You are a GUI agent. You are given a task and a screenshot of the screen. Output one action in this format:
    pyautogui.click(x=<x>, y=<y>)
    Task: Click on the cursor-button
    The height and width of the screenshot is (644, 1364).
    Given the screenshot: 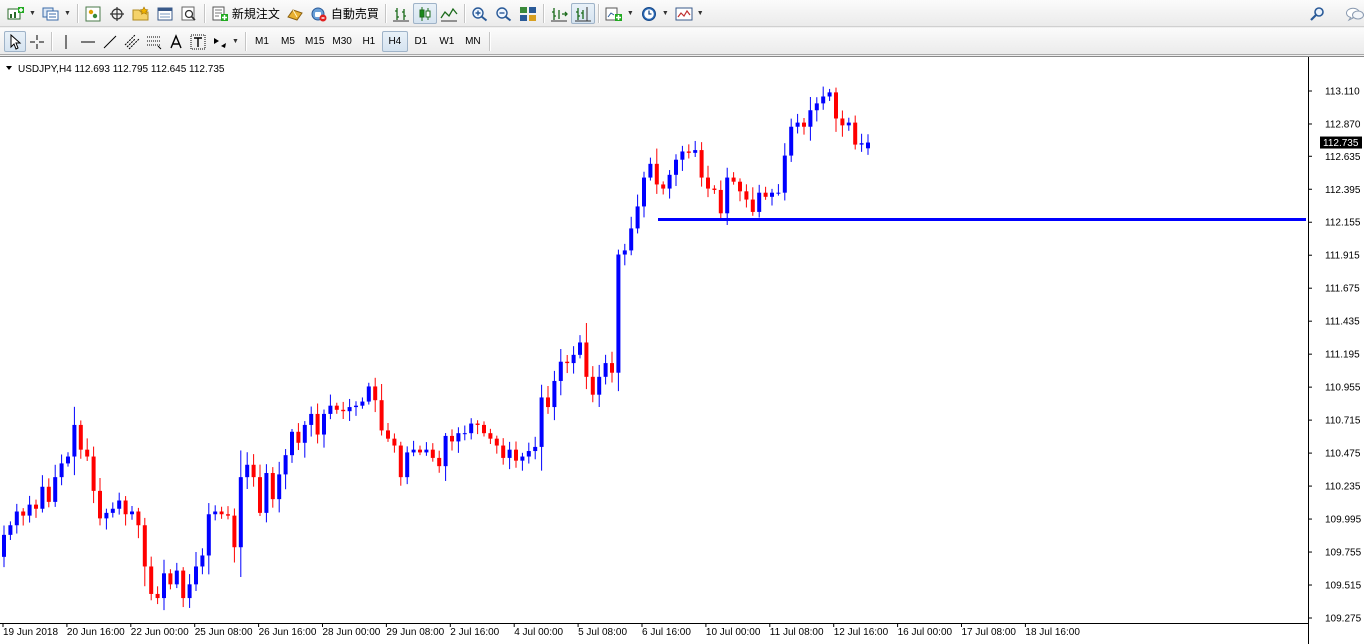 What is the action you would take?
    pyautogui.click(x=15, y=41)
    